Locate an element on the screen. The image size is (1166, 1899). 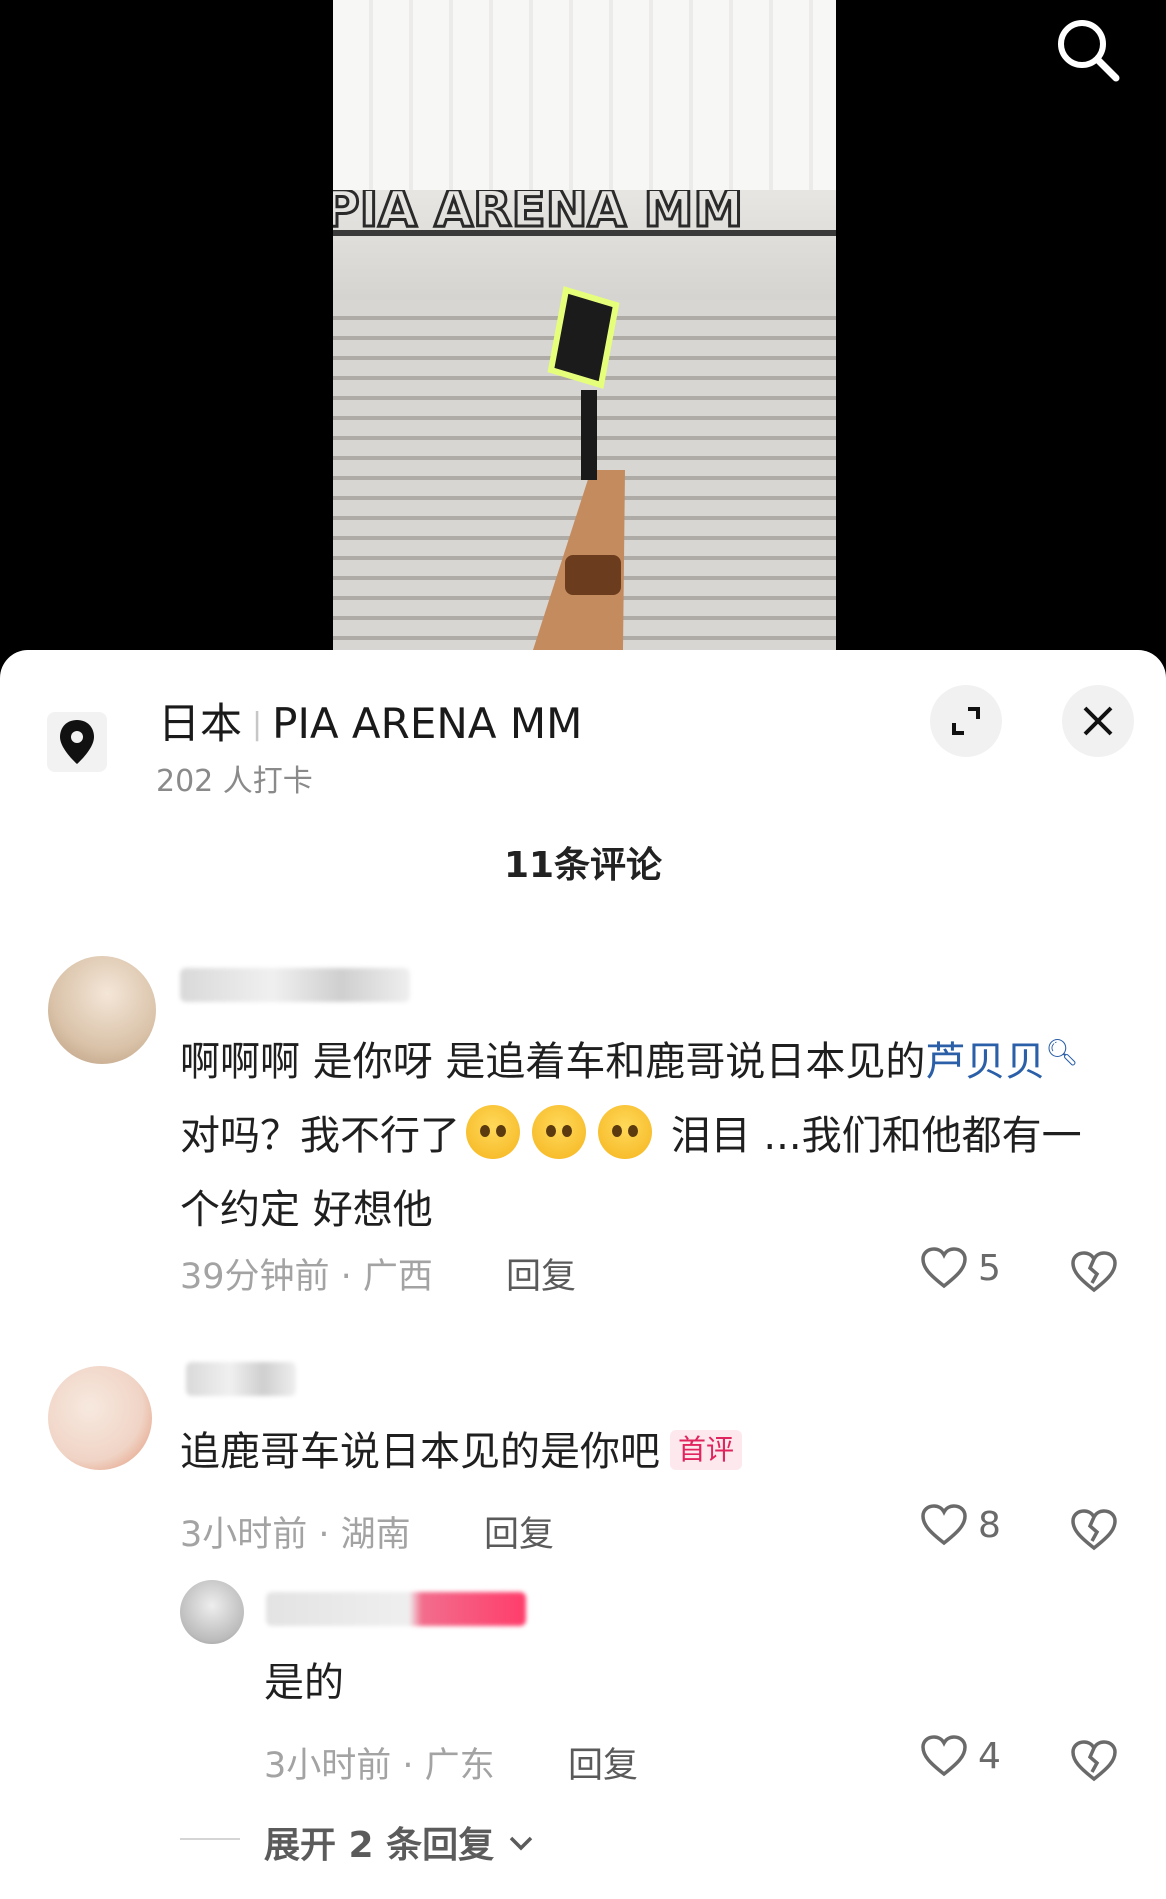
close-icon is located at coordinates (1098, 721).